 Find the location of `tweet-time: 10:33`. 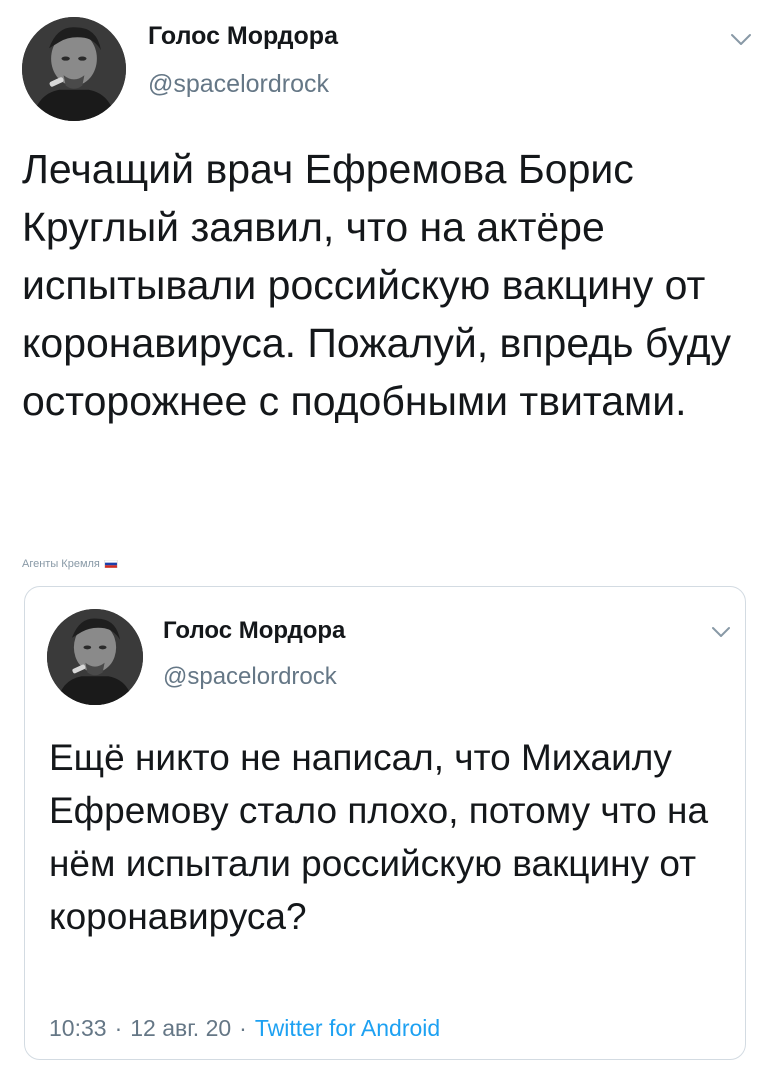

tweet-time: 10:33 is located at coordinates (78, 1028).